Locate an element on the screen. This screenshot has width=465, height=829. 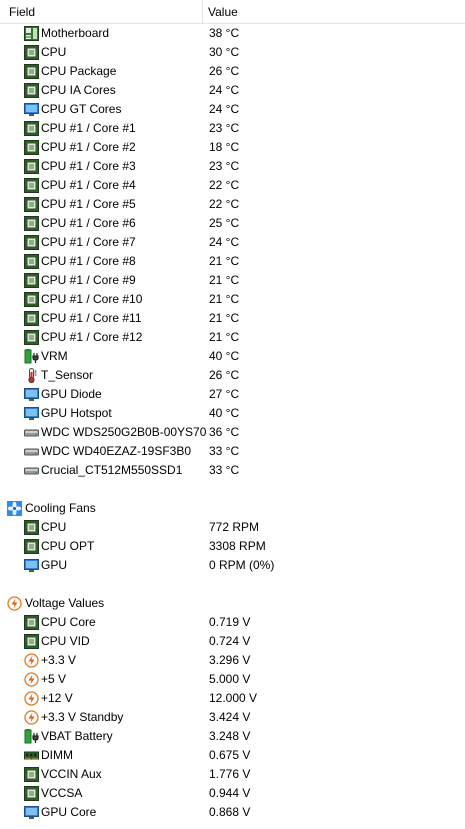
field-label: CPU #1 / Core #9 is located at coordinates (88, 280).